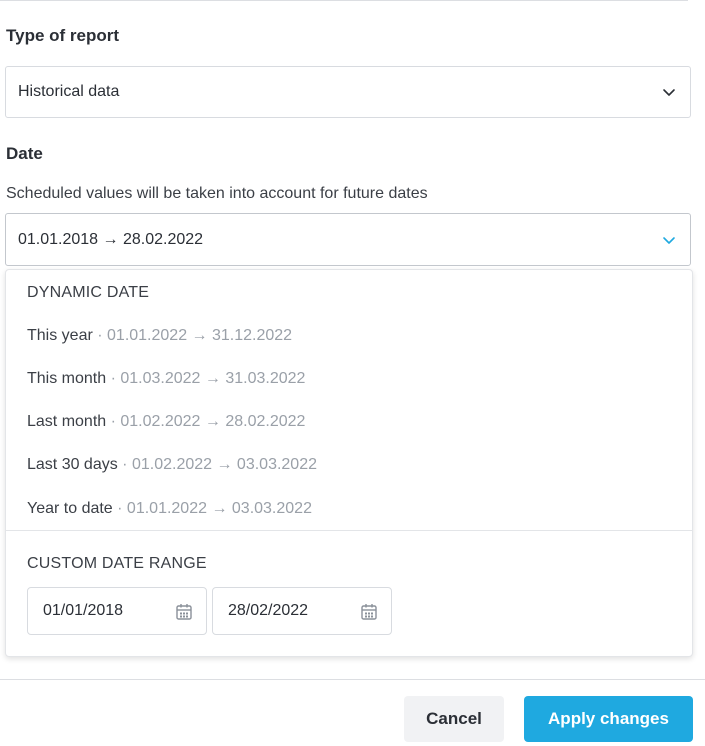 The width and height of the screenshot is (705, 746). What do you see at coordinates (111, 239) in the screenshot?
I see `date-range-value: 01.01.2018 → 28.02.2022` at bounding box center [111, 239].